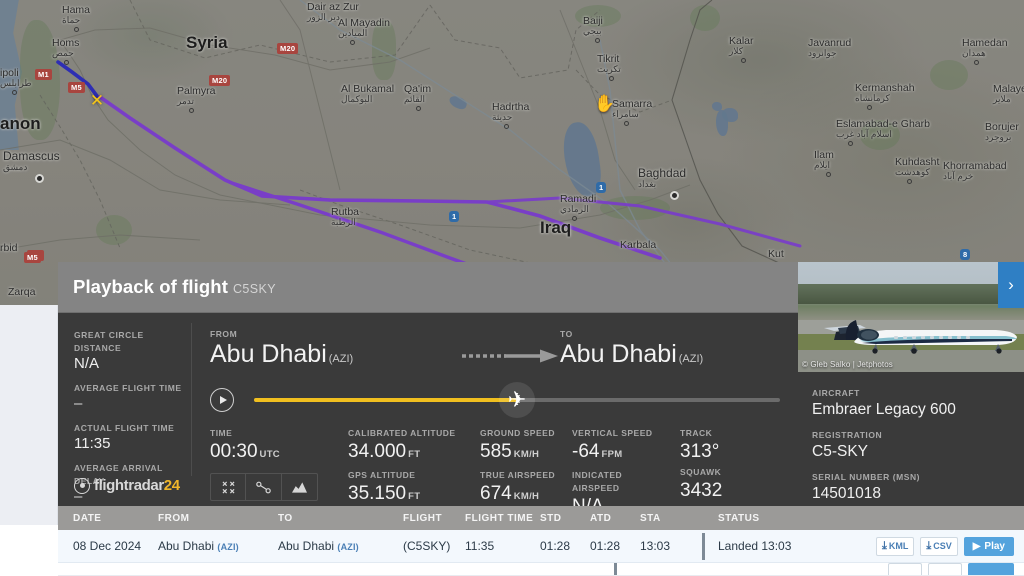 The image size is (1024, 576). Describe the element at coordinates (612, 454) in the screenshot. I see `metric-unit: FPM` at that location.